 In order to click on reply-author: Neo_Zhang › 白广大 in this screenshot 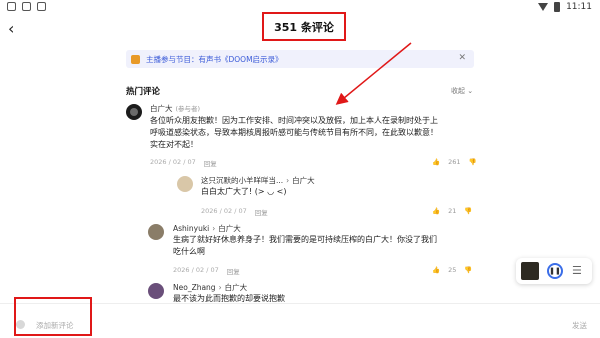, I will do `click(210, 287)`.